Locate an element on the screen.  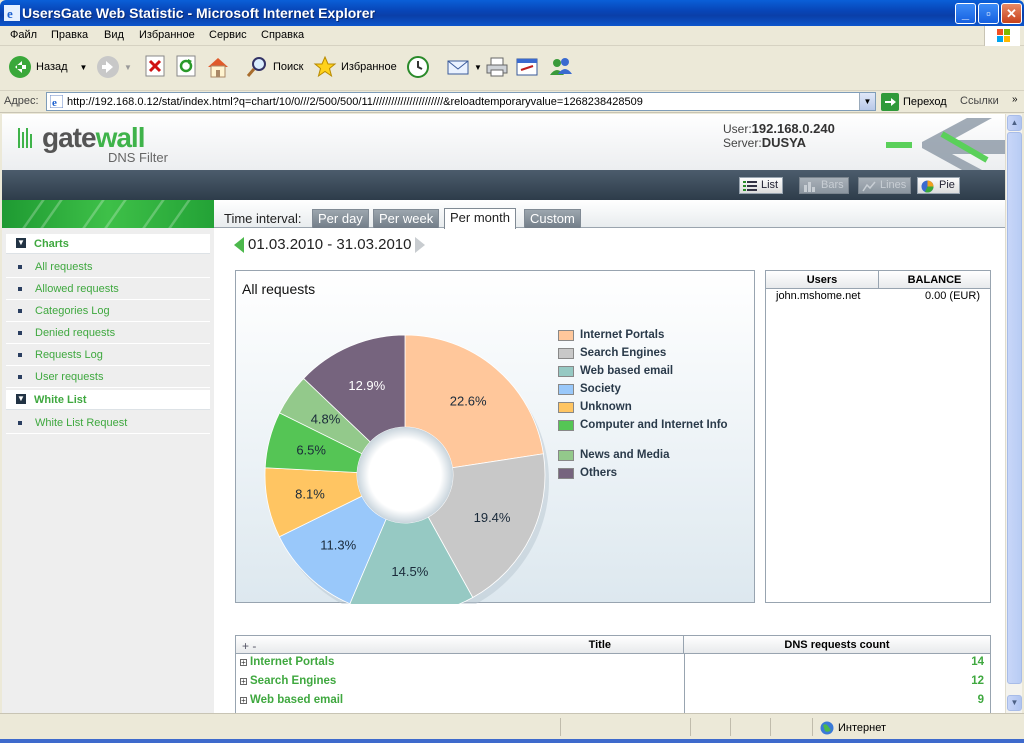
menu-help: Справка is located at coordinates (282, 35).